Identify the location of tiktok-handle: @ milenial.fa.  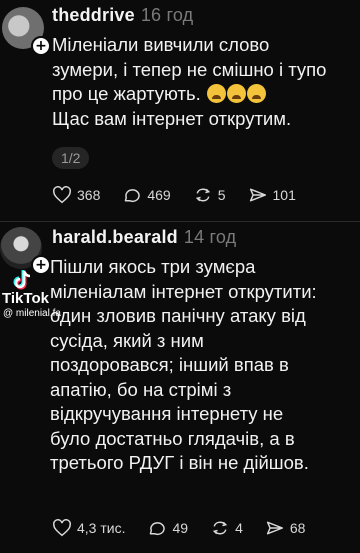
(32, 313).